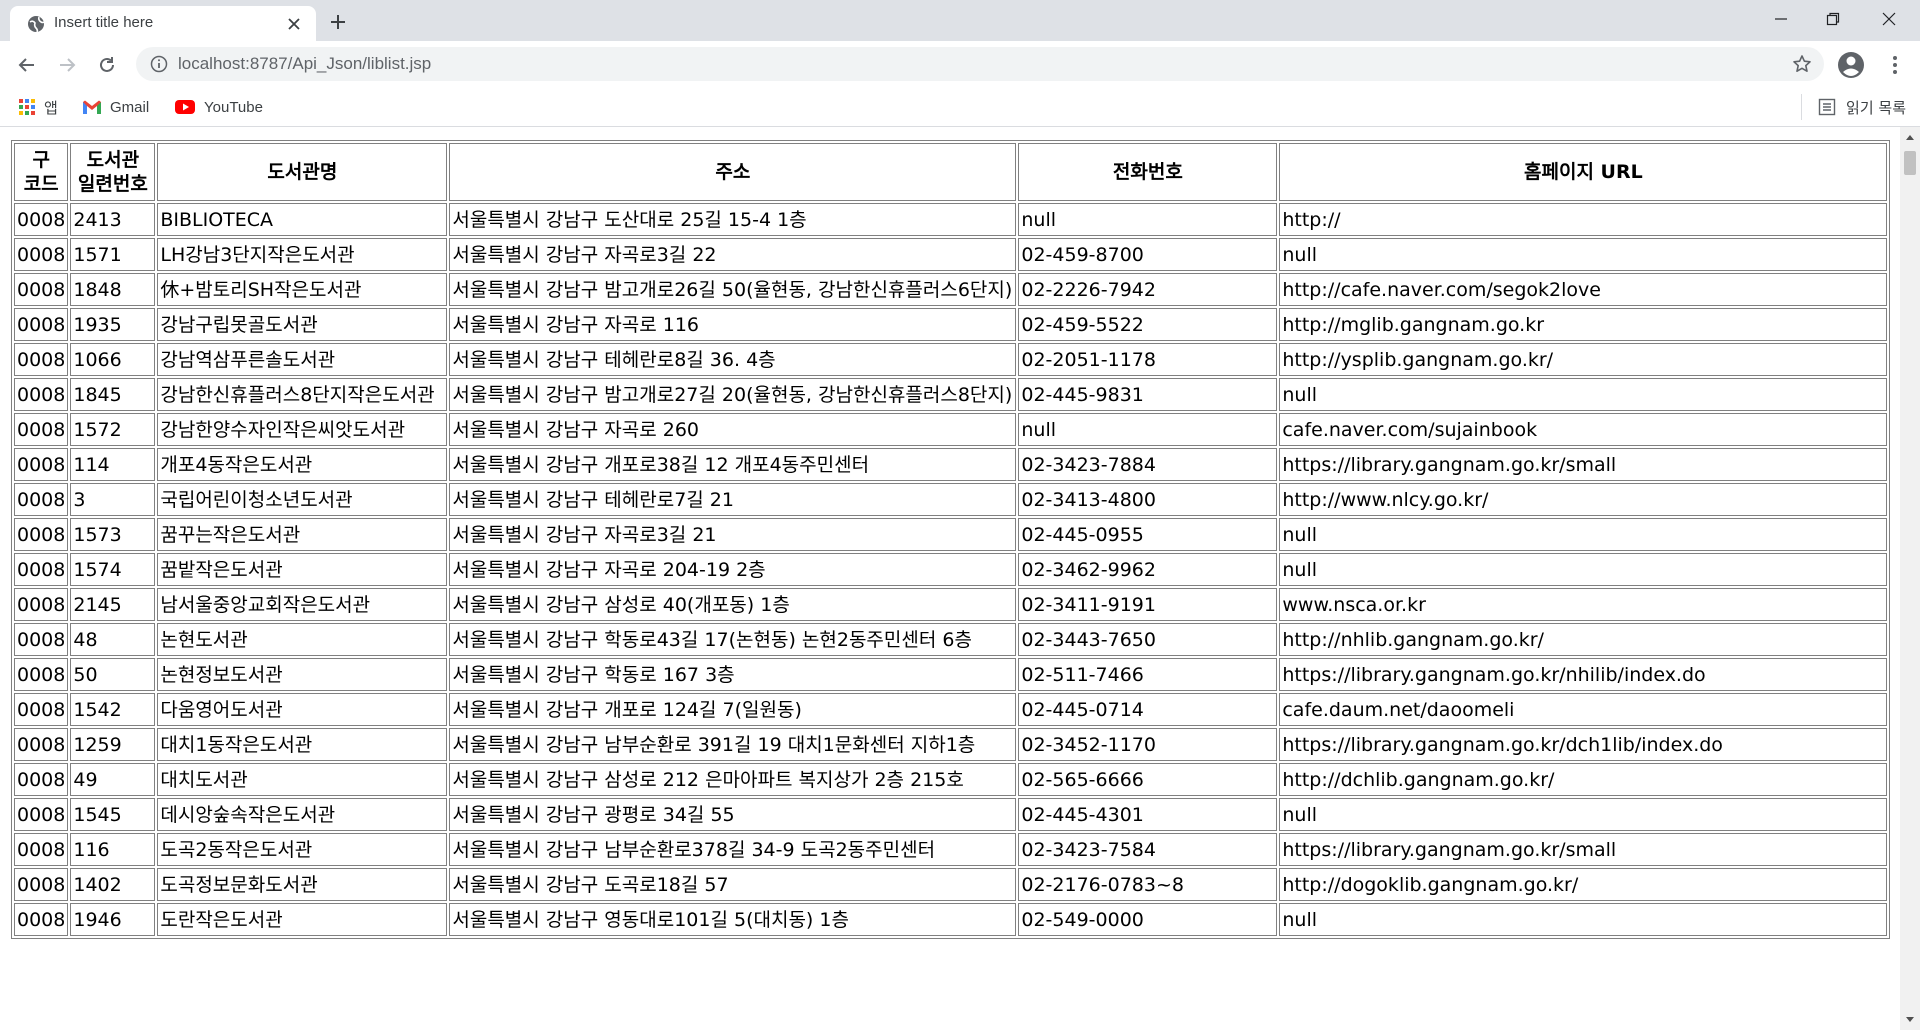  What do you see at coordinates (1851, 65) in the screenshot?
I see `profile-avatar-icon` at bounding box center [1851, 65].